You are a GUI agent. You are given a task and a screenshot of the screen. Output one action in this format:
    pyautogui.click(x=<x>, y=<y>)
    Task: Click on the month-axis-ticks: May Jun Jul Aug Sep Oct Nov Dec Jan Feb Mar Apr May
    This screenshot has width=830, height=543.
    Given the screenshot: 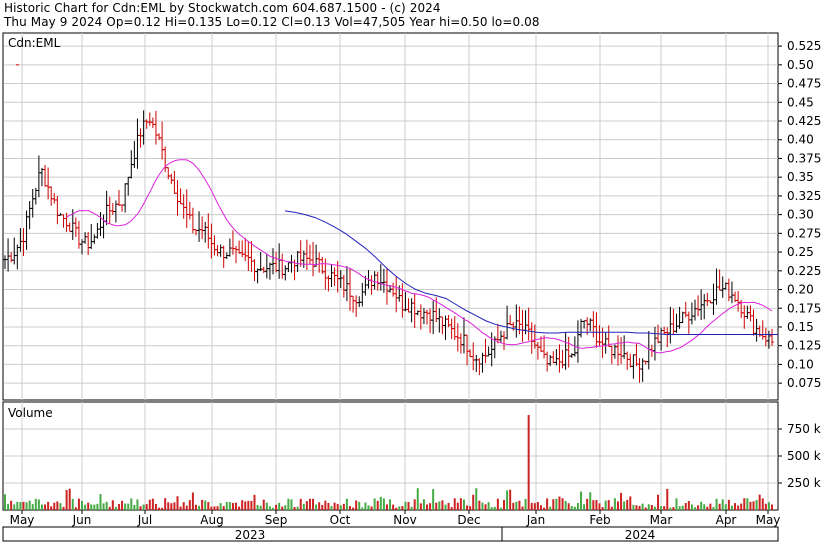 What is the action you would take?
    pyautogui.click(x=395, y=518)
    